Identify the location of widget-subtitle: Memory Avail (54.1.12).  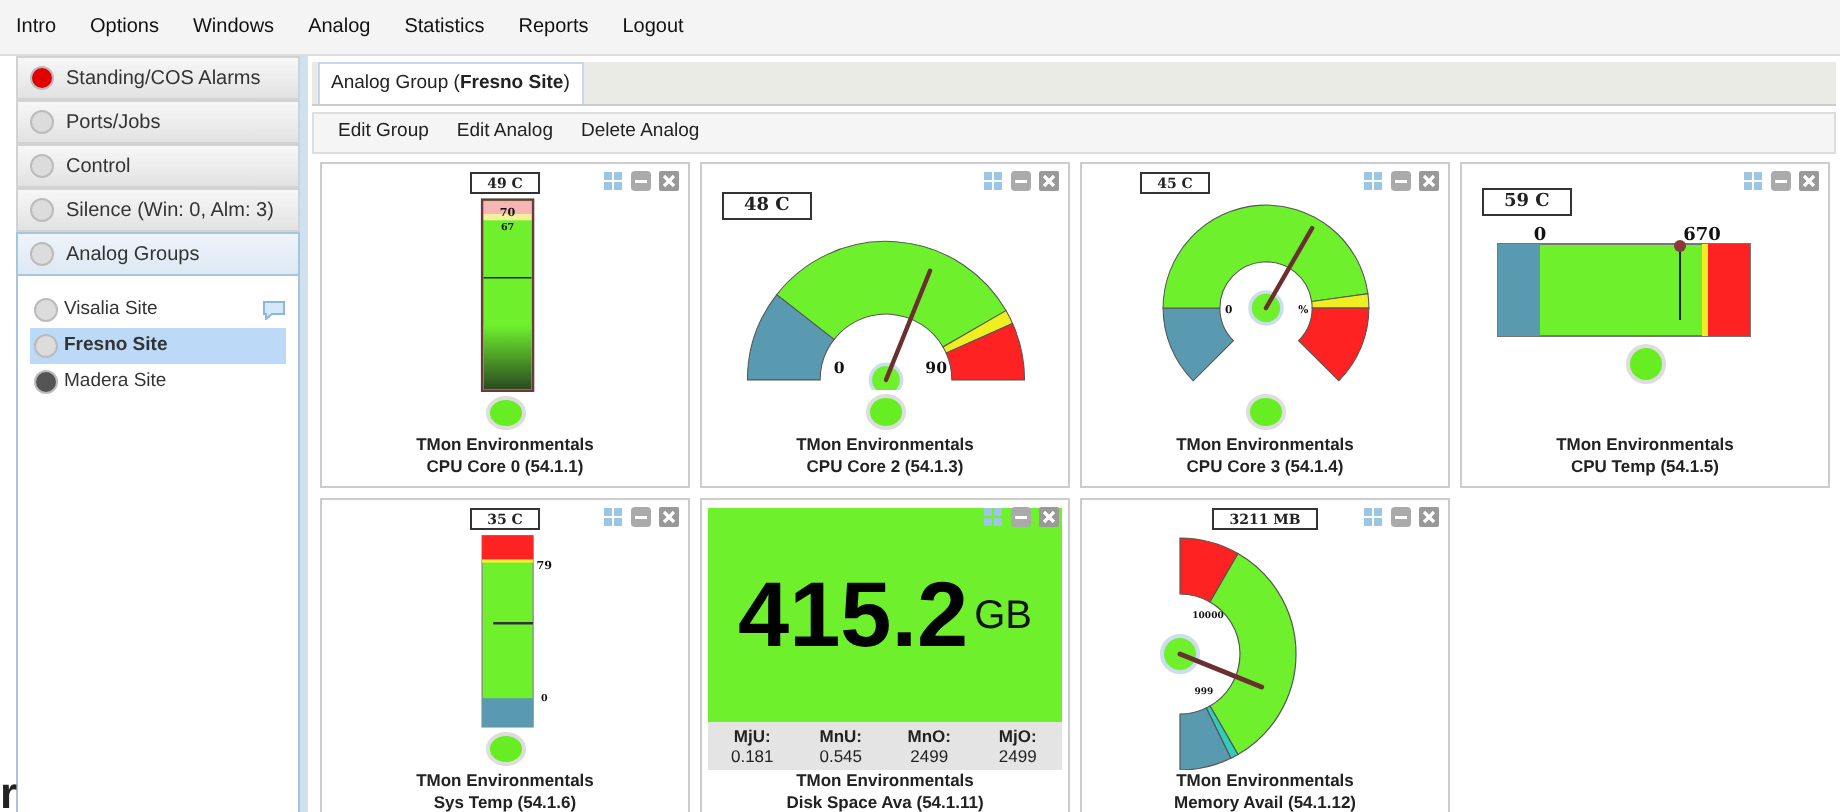
(1265, 802).